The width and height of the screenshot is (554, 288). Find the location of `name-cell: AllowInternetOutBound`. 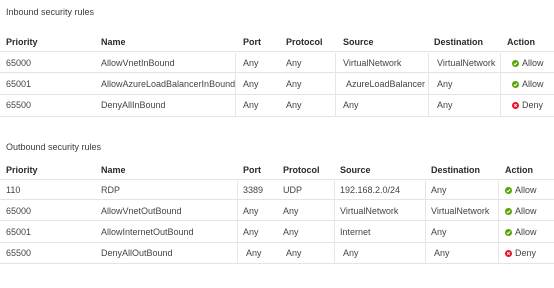

name-cell: AllowInternetOutBound is located at coordinates (147, 232).